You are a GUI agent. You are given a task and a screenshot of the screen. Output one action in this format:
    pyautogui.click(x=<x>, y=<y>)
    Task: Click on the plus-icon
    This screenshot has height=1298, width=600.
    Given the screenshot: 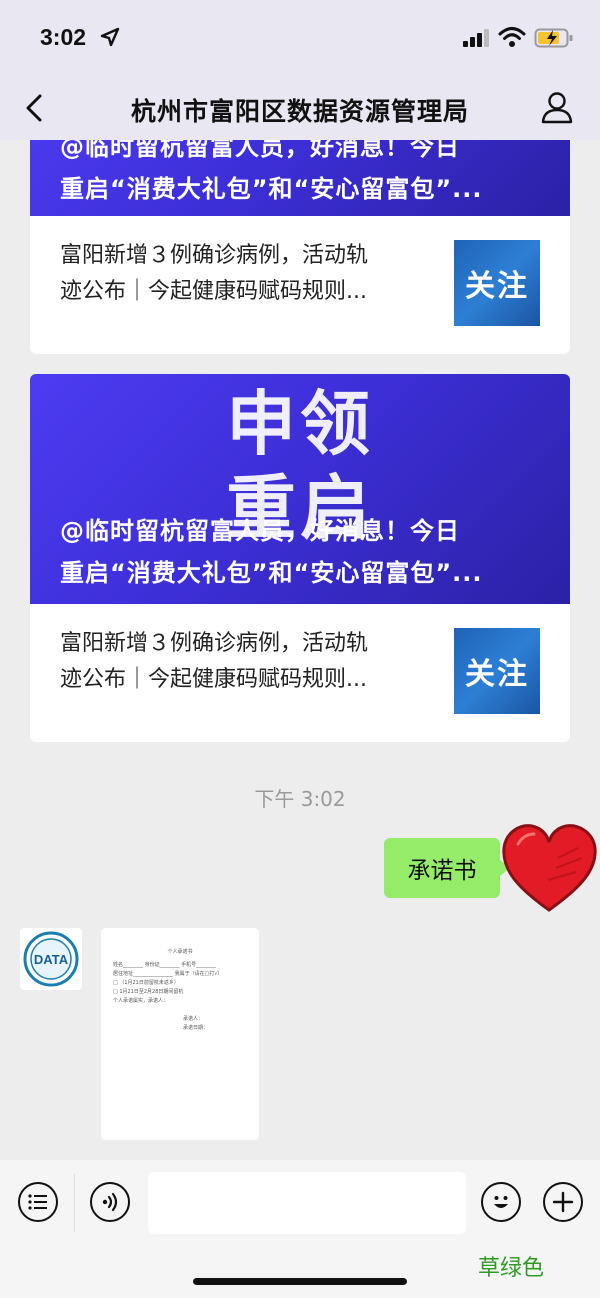 What is the action you would take?
    pyautogui.click(x=563, y=1202)
    